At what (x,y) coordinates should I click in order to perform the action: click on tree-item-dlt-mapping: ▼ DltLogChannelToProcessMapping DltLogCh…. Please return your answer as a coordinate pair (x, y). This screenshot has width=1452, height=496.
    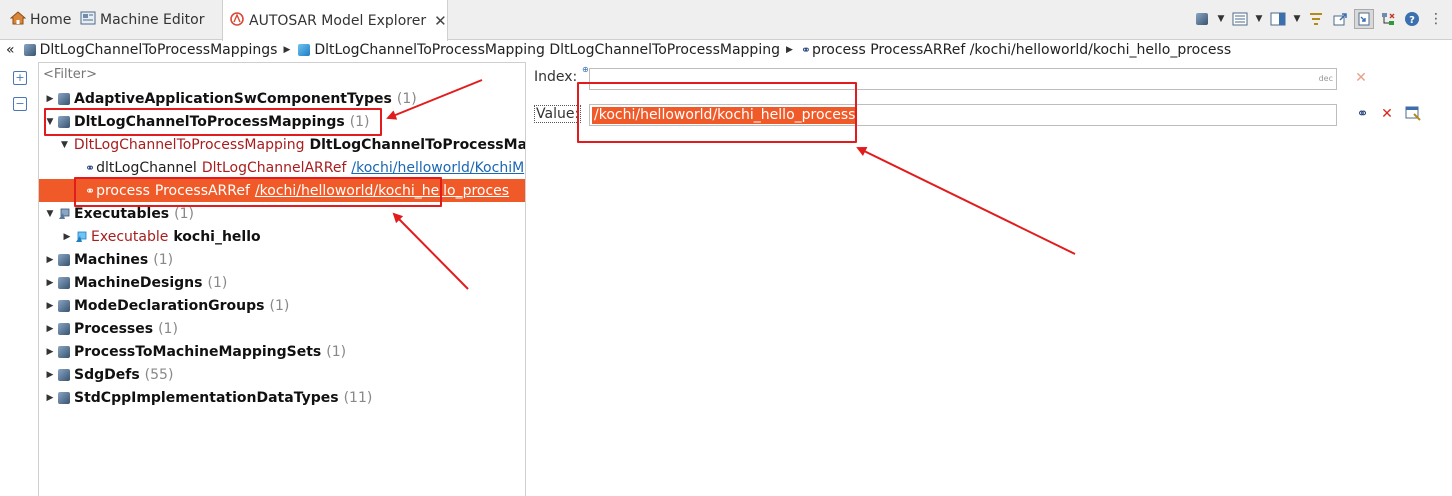
    Looking at the image, I should click on (282, 144).